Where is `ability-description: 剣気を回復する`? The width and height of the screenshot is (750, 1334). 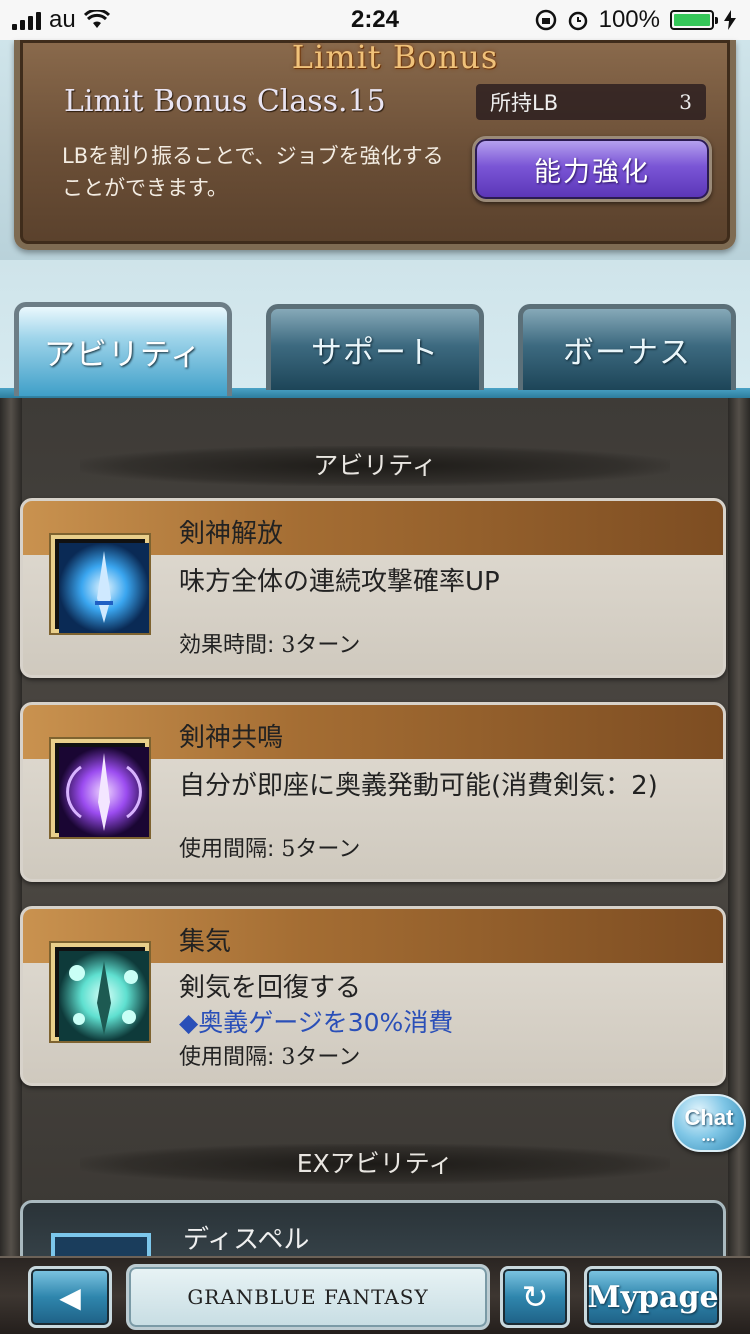 ability-description: 剣気を回復する is located at coordinates (270, 988).